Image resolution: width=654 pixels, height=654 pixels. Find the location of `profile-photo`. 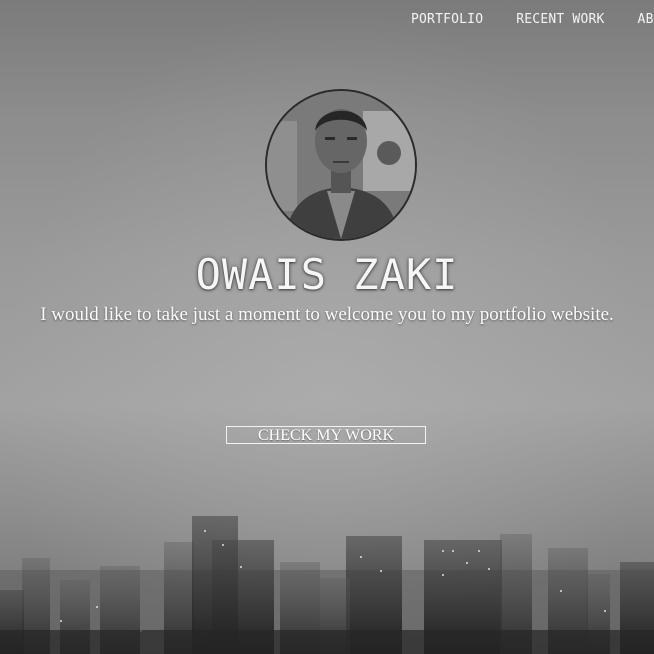

profile-photo is located at coordinates (341, 165).